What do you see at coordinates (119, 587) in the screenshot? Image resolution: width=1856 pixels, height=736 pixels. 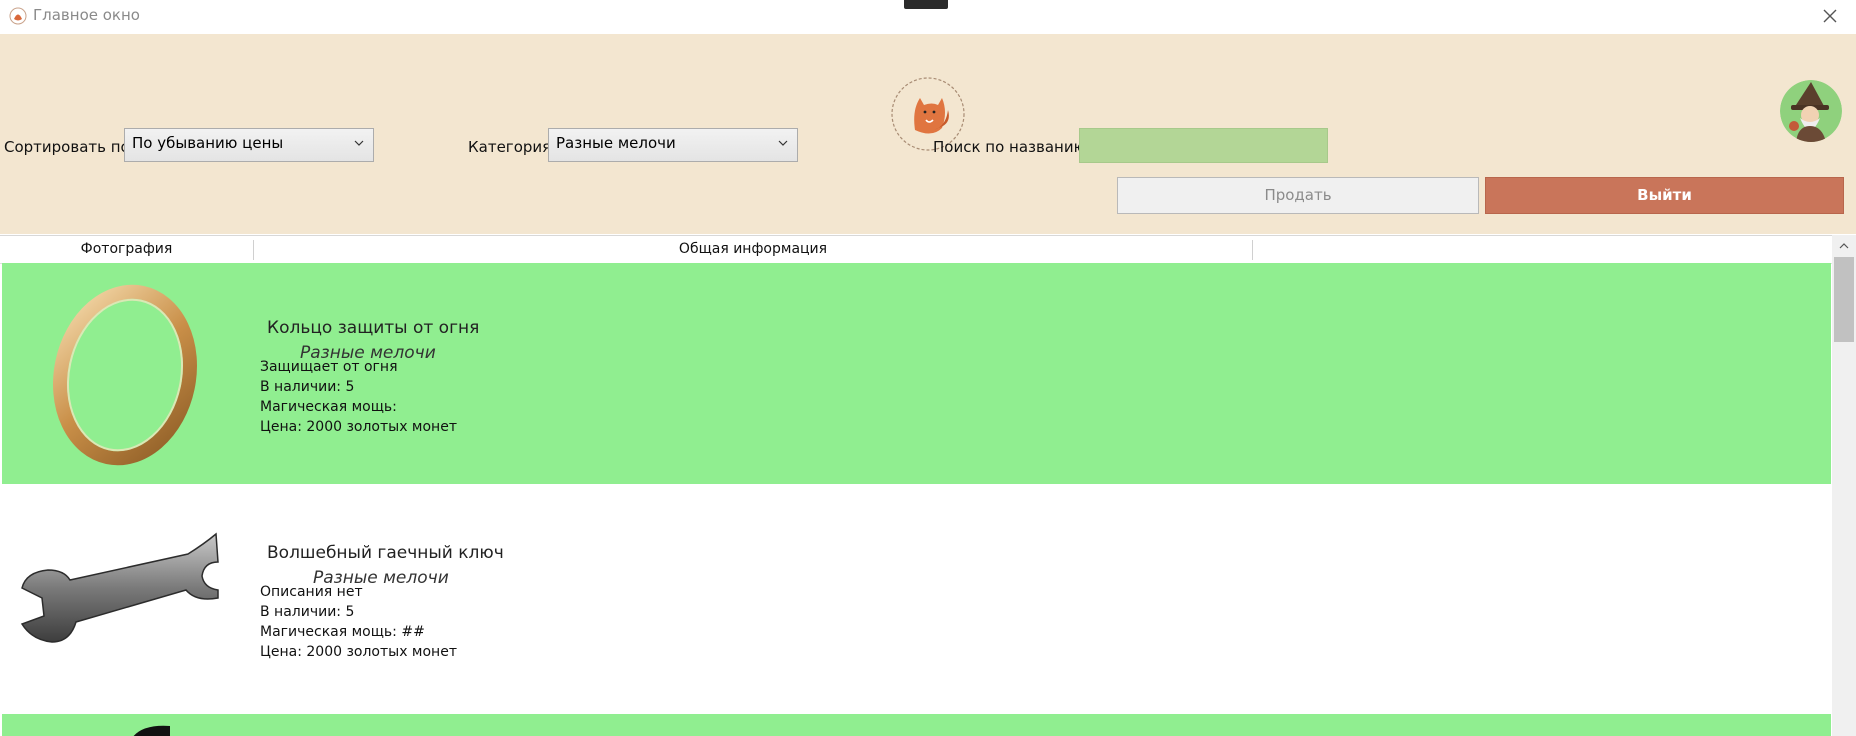 I see `wrench-icon` at bounding box center [119, 587].